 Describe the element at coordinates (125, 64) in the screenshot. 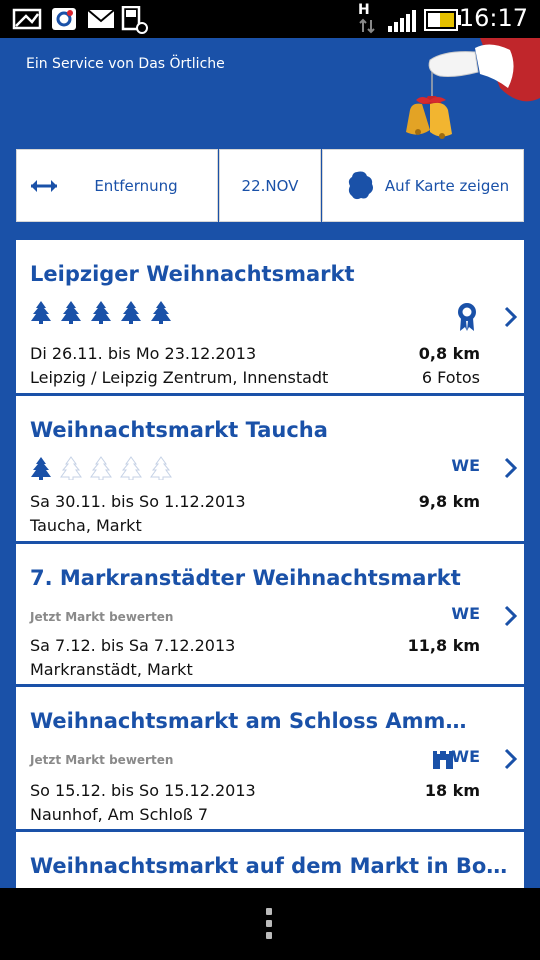

I see `service-text: Ein Service von Das Örtliche` at that location.